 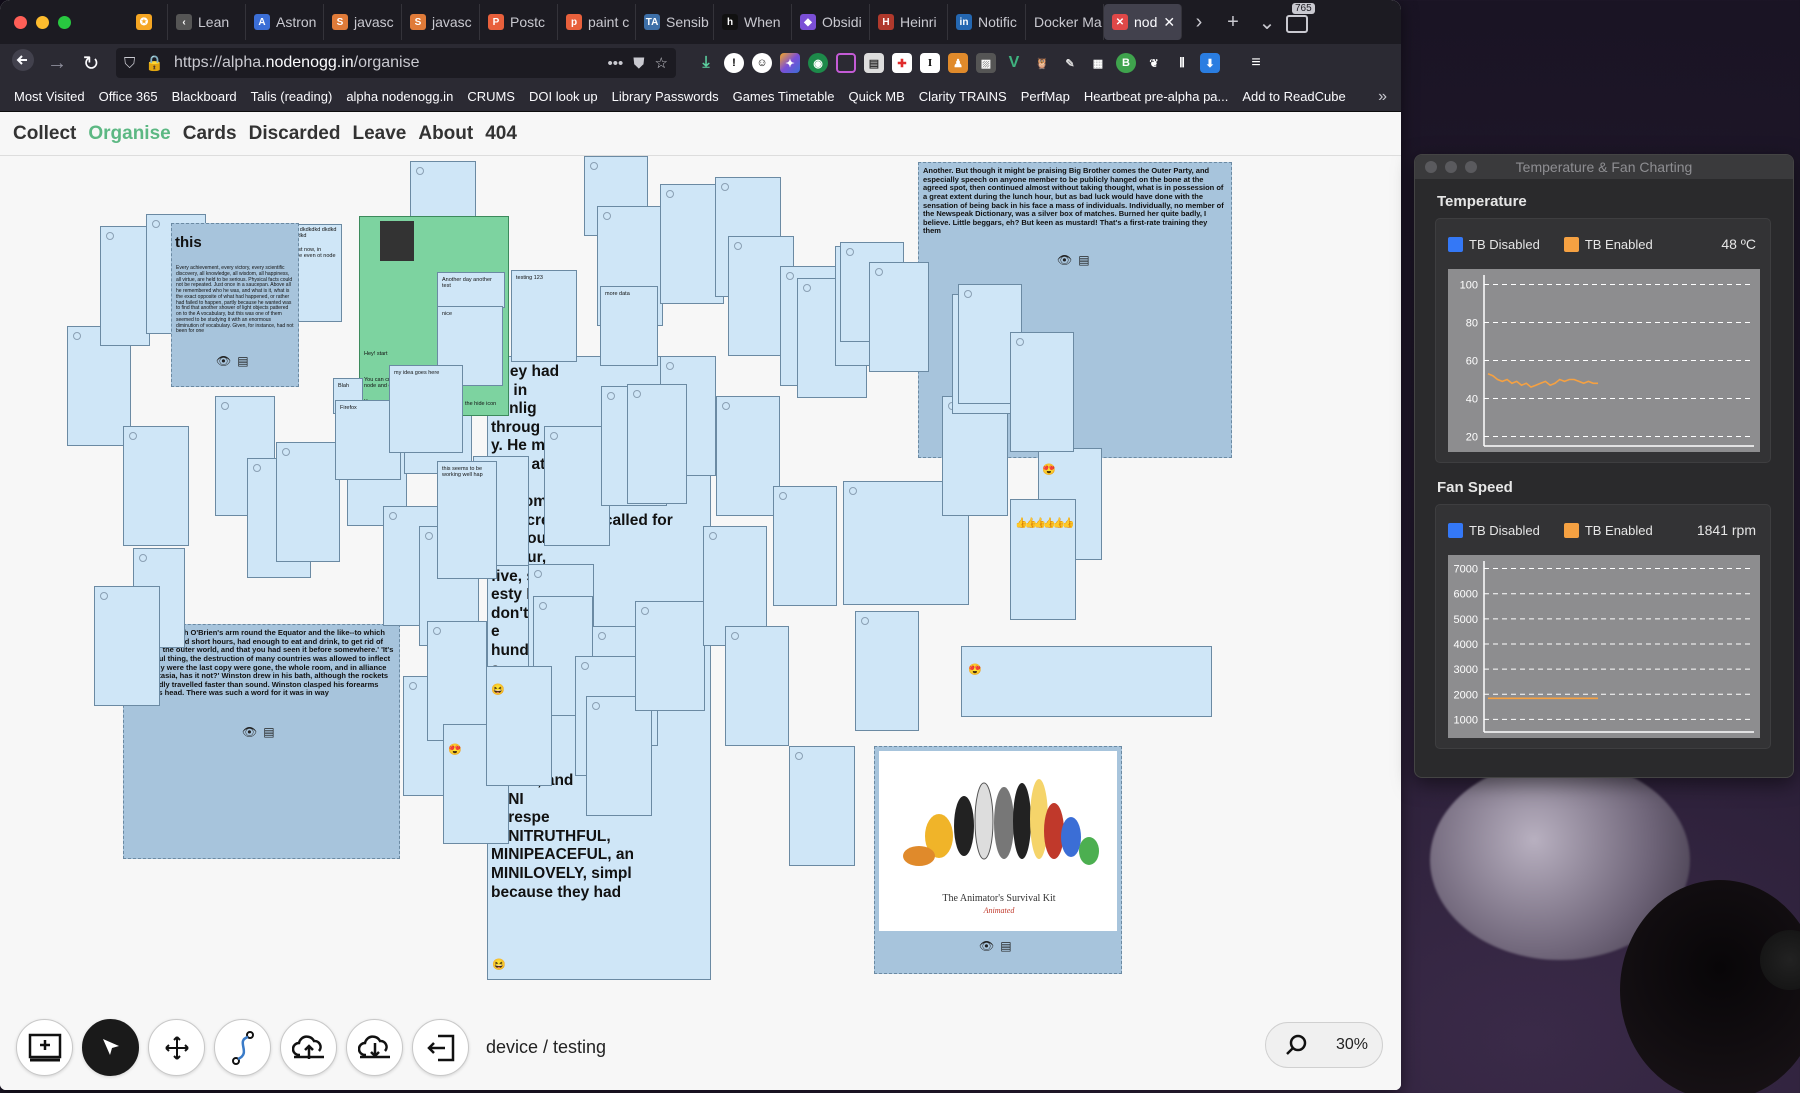 I want to click on bookmark-item: Games Timetable, so click(x=784, y=96).